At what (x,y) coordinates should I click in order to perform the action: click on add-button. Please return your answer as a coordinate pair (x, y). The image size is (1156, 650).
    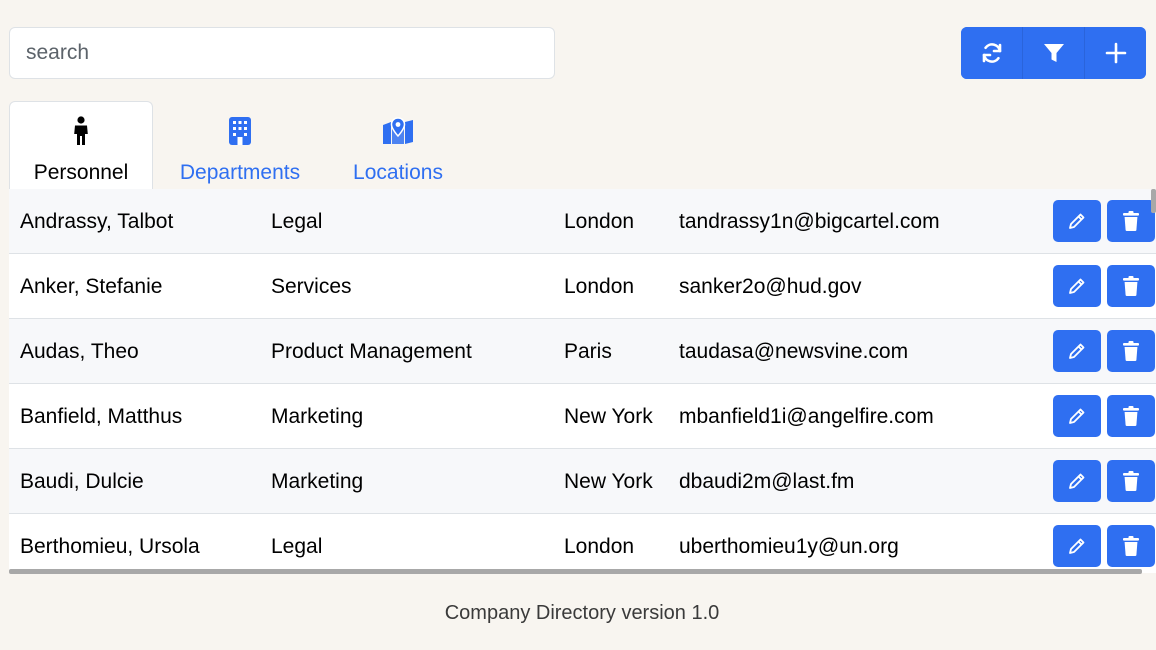
    Looking at the image, I should click on (1115, 53).